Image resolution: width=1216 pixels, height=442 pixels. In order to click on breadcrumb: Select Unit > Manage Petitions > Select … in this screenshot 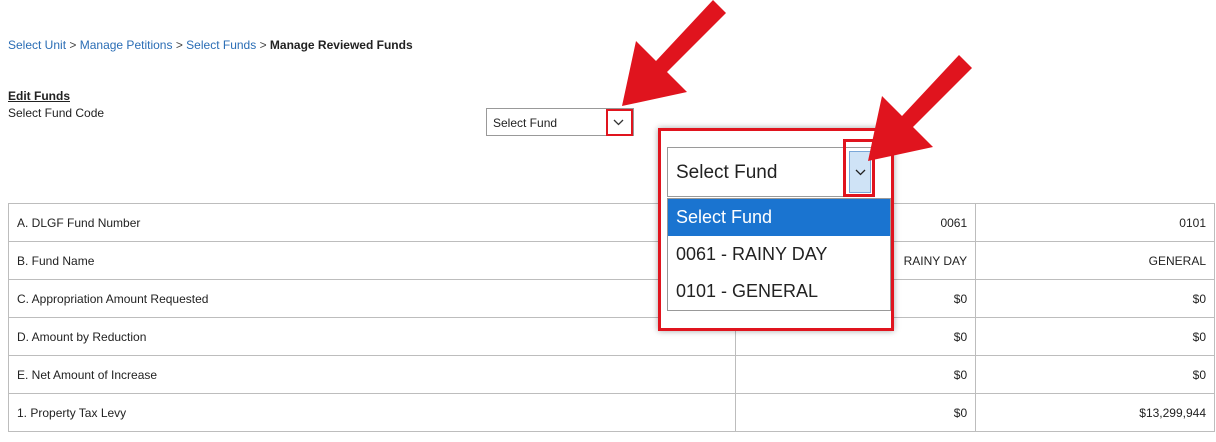, I will do `click(210, 45)`.